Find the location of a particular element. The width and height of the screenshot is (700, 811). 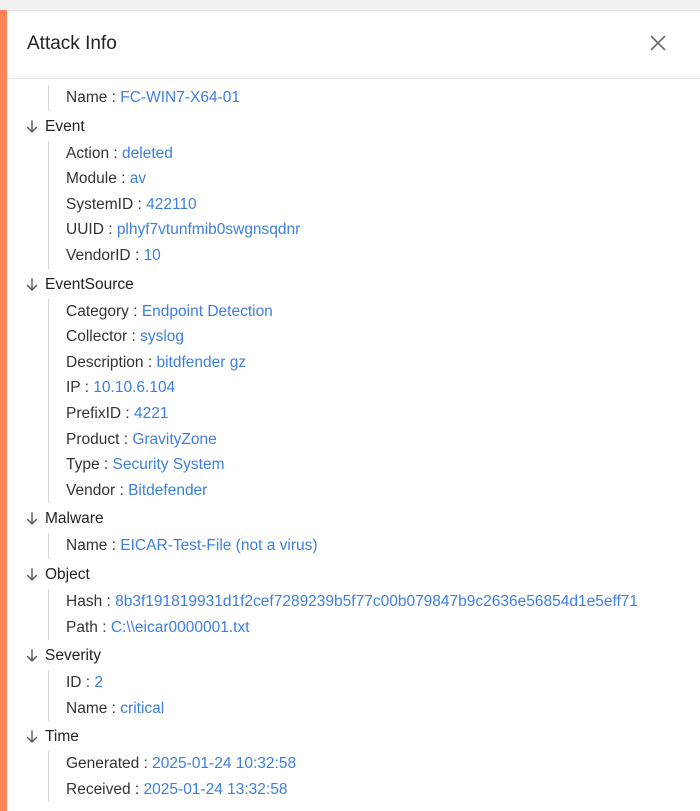

tree-group-rows: Name : EICAR-Test-File (not a virus) is located at coordinates (374, 546).